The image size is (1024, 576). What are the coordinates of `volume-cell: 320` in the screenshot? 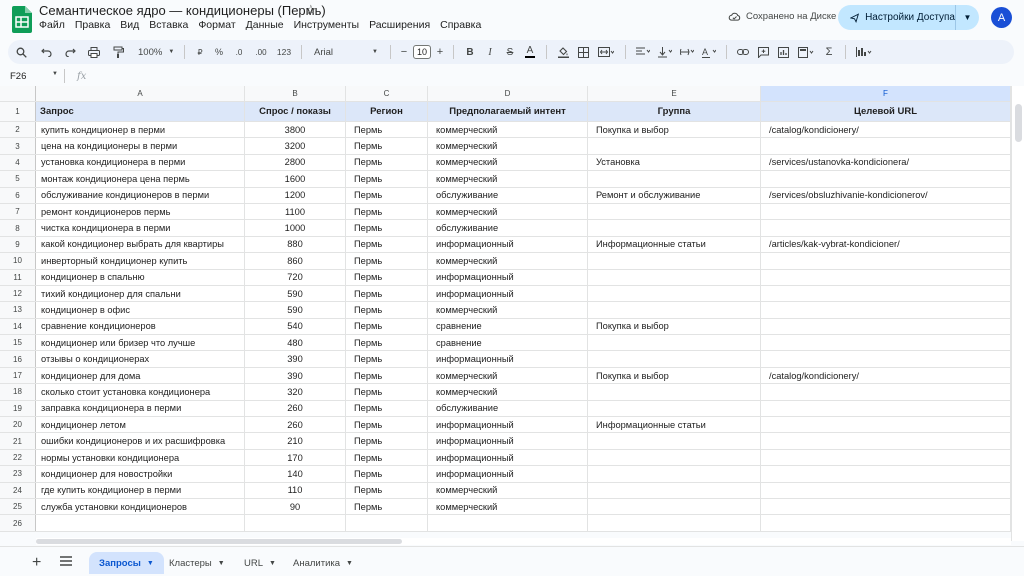 It's located at (295, 392).